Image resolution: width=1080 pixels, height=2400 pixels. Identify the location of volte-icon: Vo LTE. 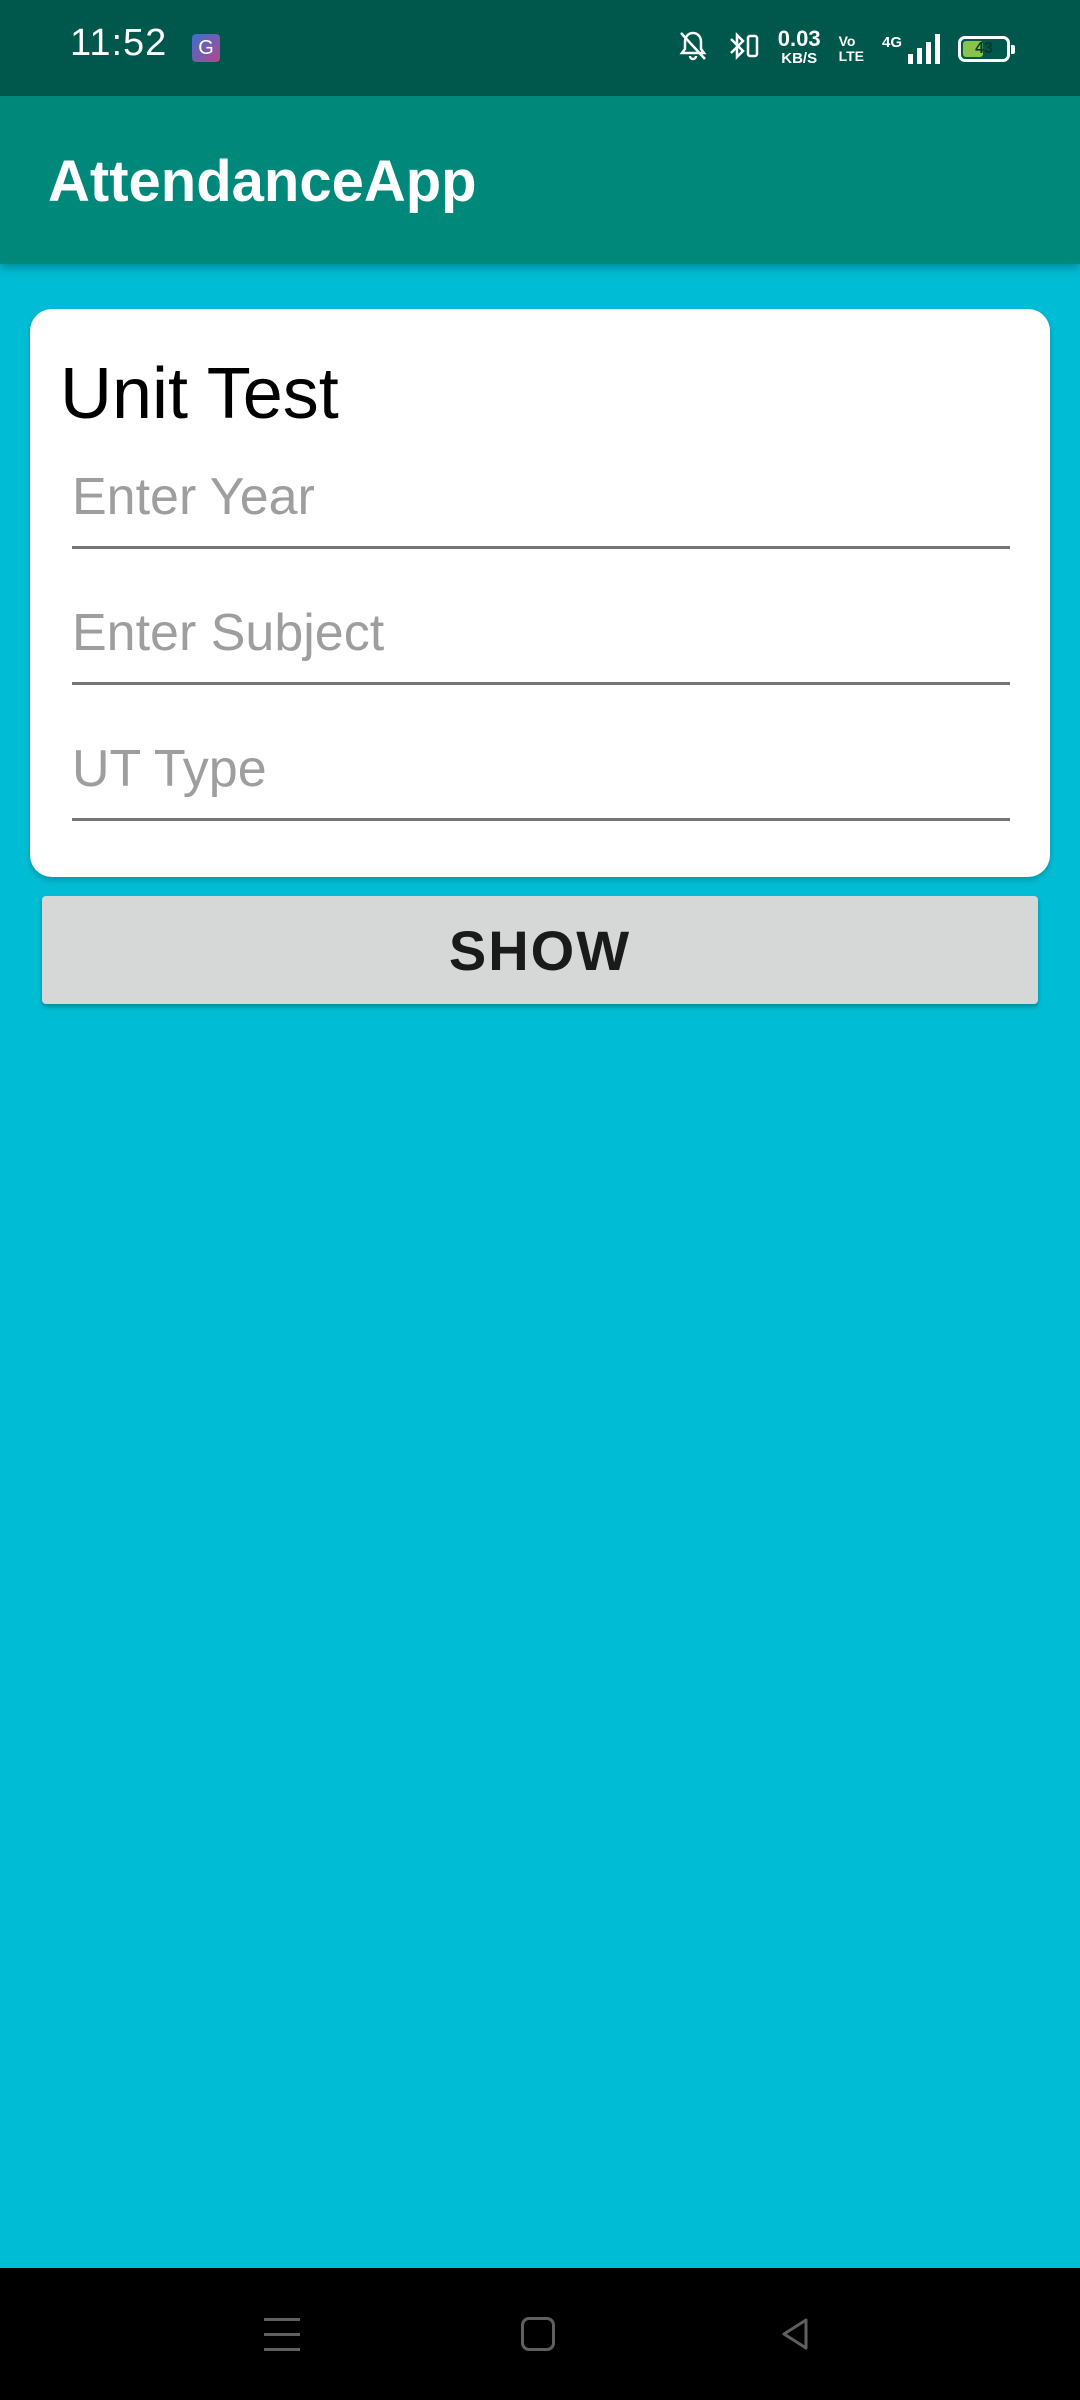
(851, 49).